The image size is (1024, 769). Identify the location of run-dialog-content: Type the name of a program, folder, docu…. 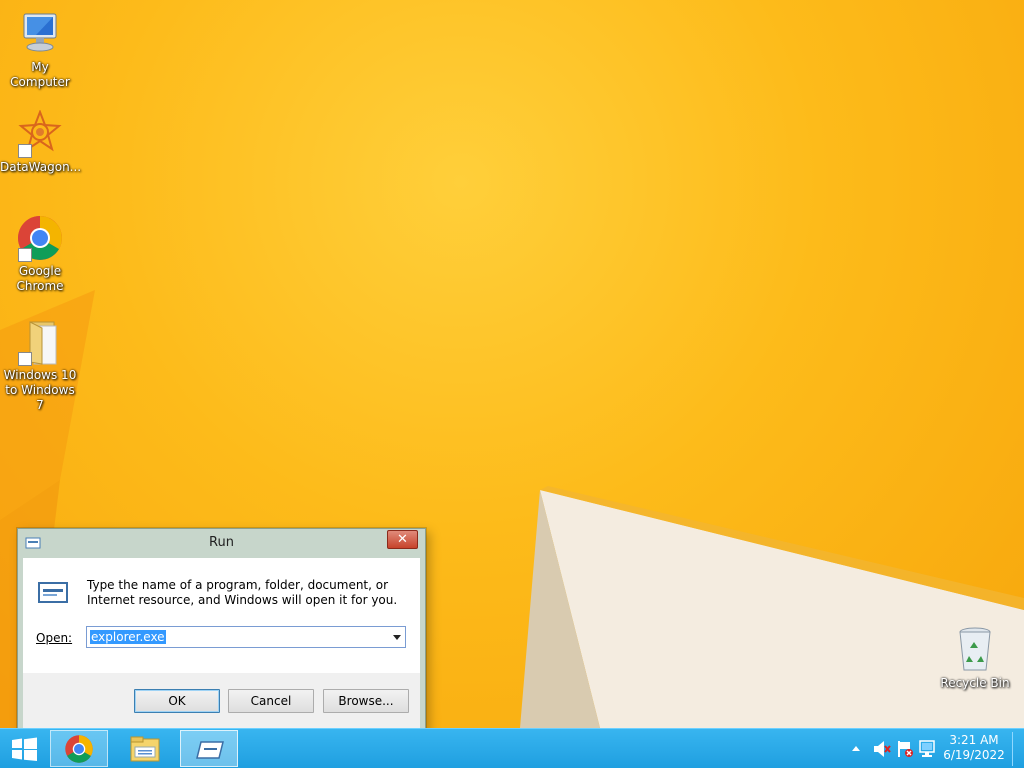
(221, 615).